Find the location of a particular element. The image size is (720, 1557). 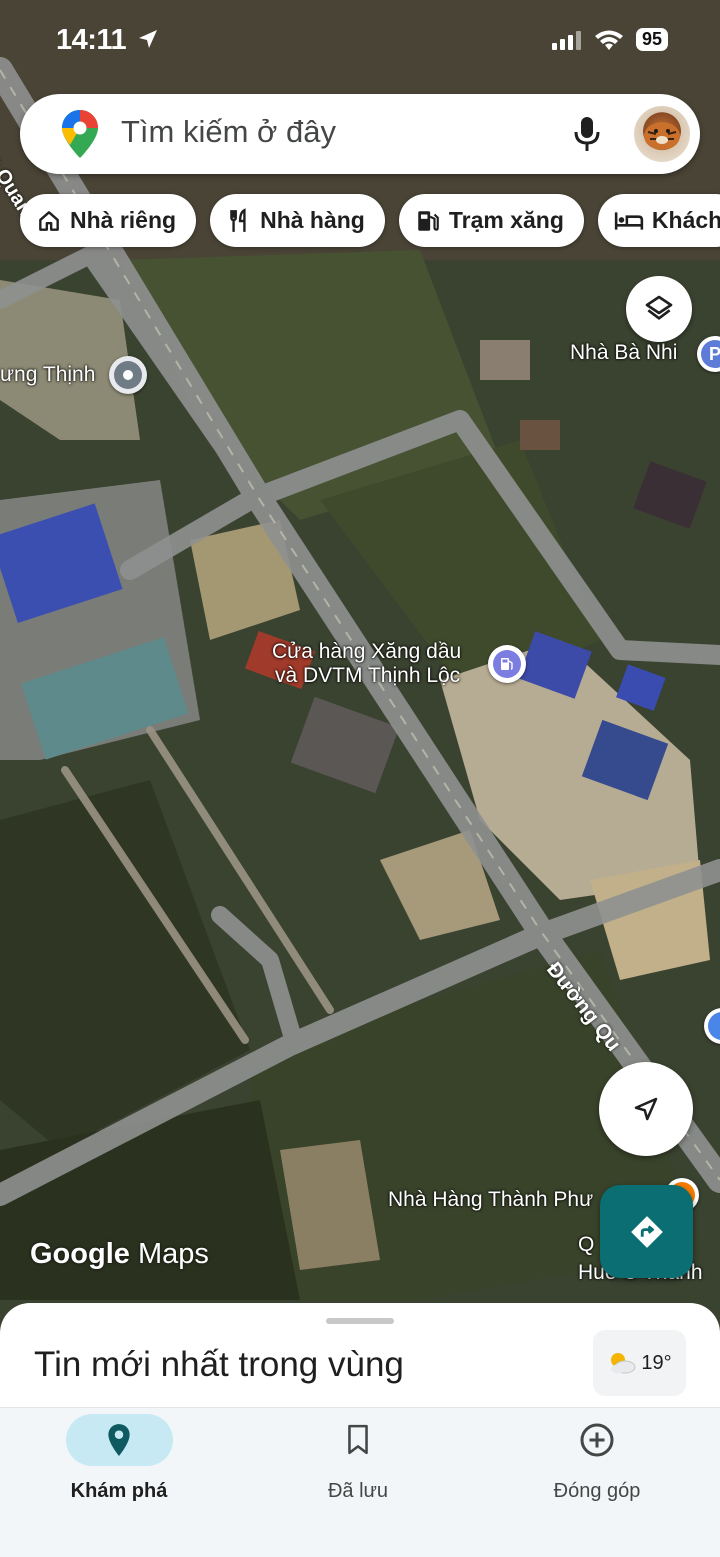

chip-home-label: Nhà riêng is located at coordinates (123, 220).